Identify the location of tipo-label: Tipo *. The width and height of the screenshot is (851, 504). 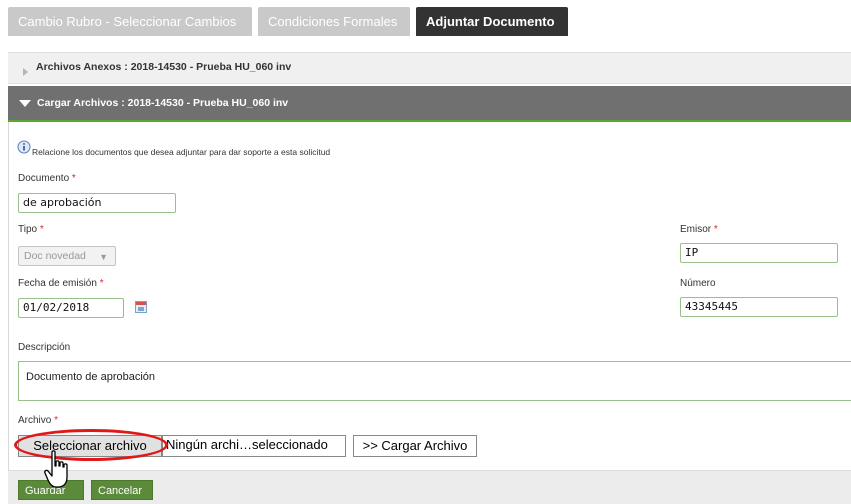
(31, 229).